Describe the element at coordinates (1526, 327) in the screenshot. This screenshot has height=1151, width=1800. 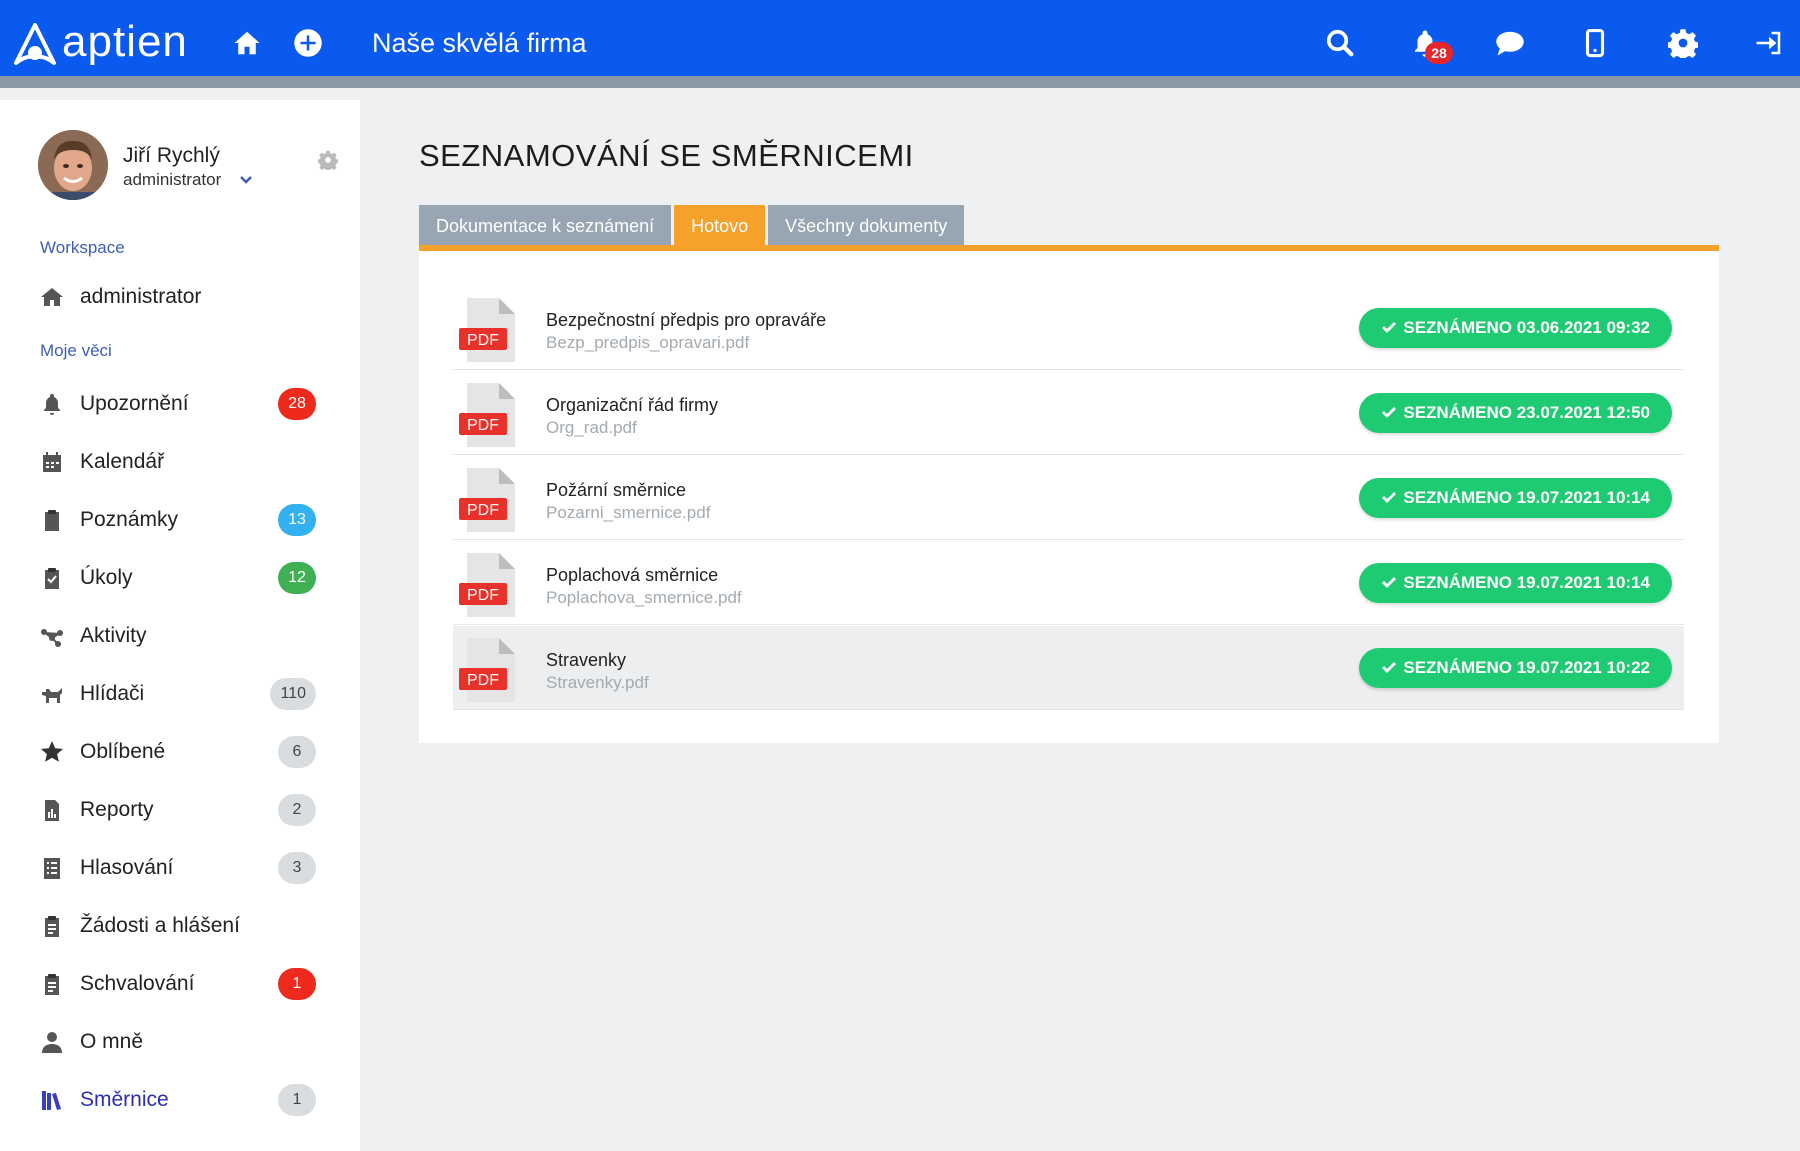
I see `status-text: SEZNÁMENO 03.06.2021 09:32` at that location.